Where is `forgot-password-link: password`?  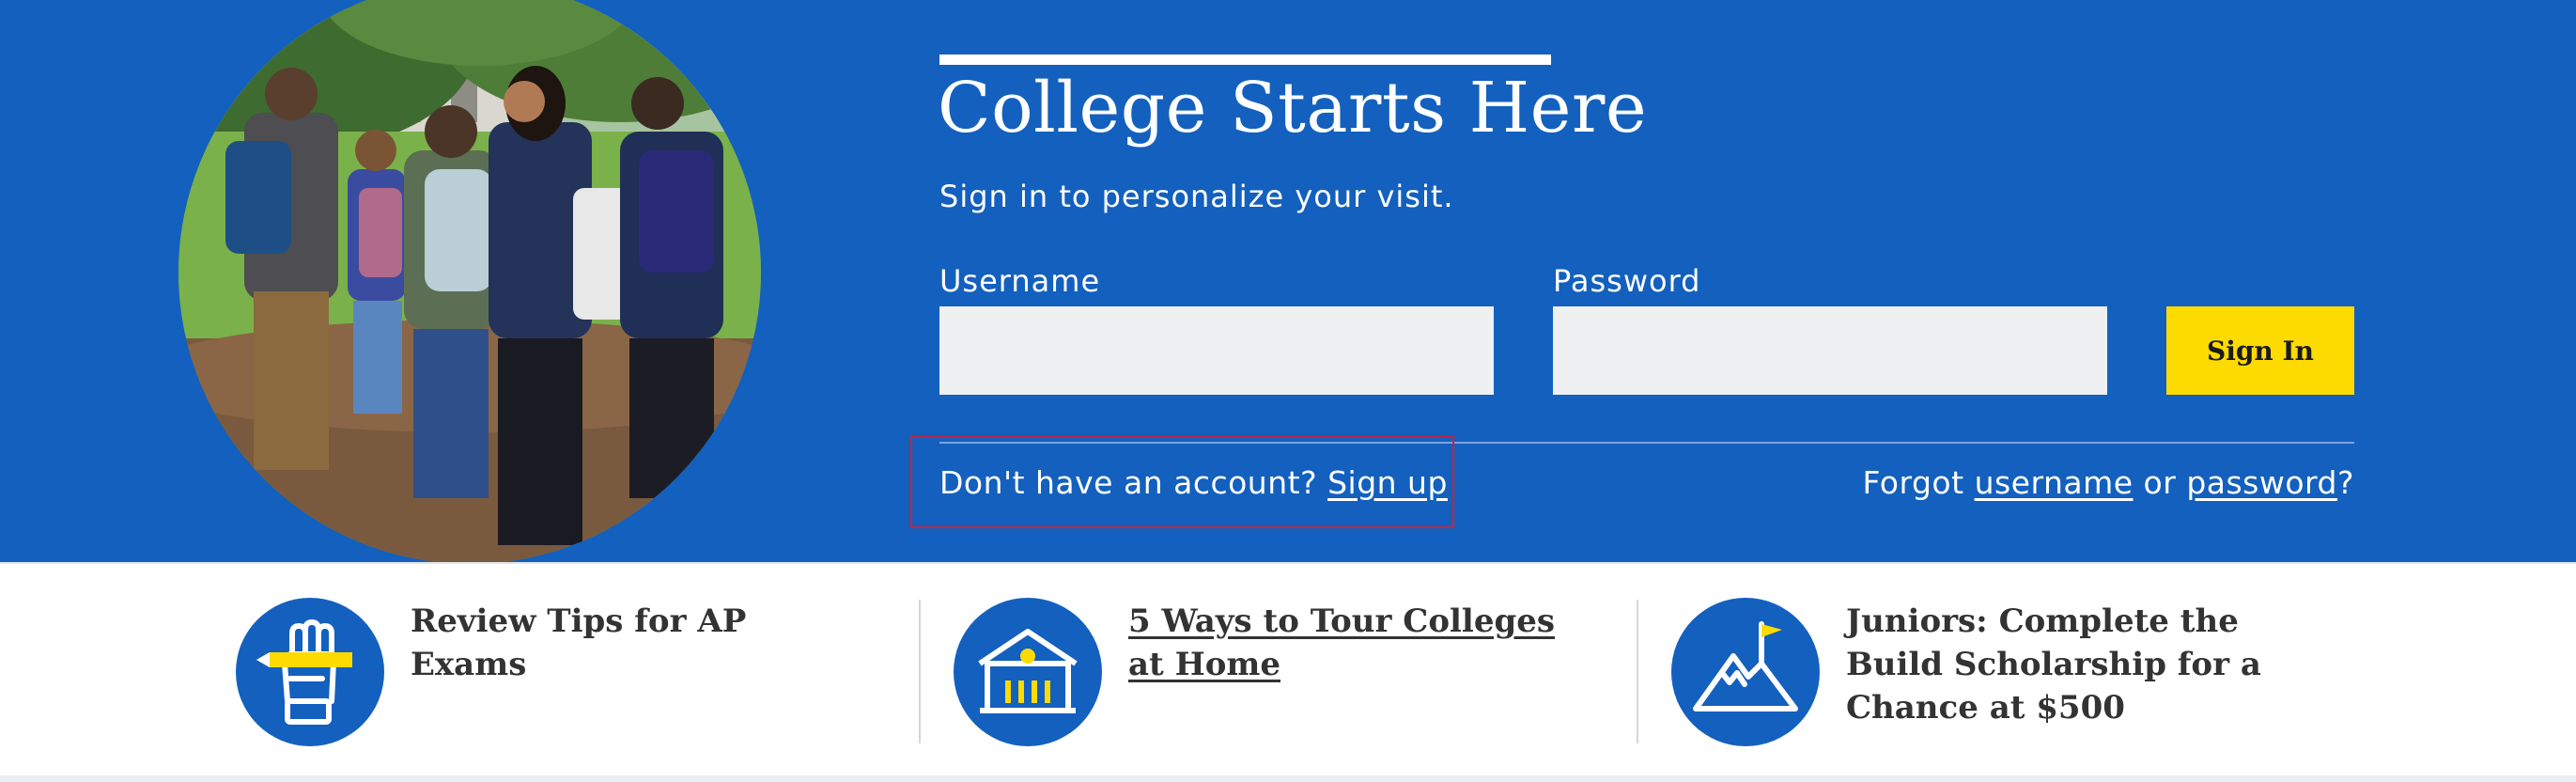
forgot-password-link: password is located at coordinates (2261, 483).